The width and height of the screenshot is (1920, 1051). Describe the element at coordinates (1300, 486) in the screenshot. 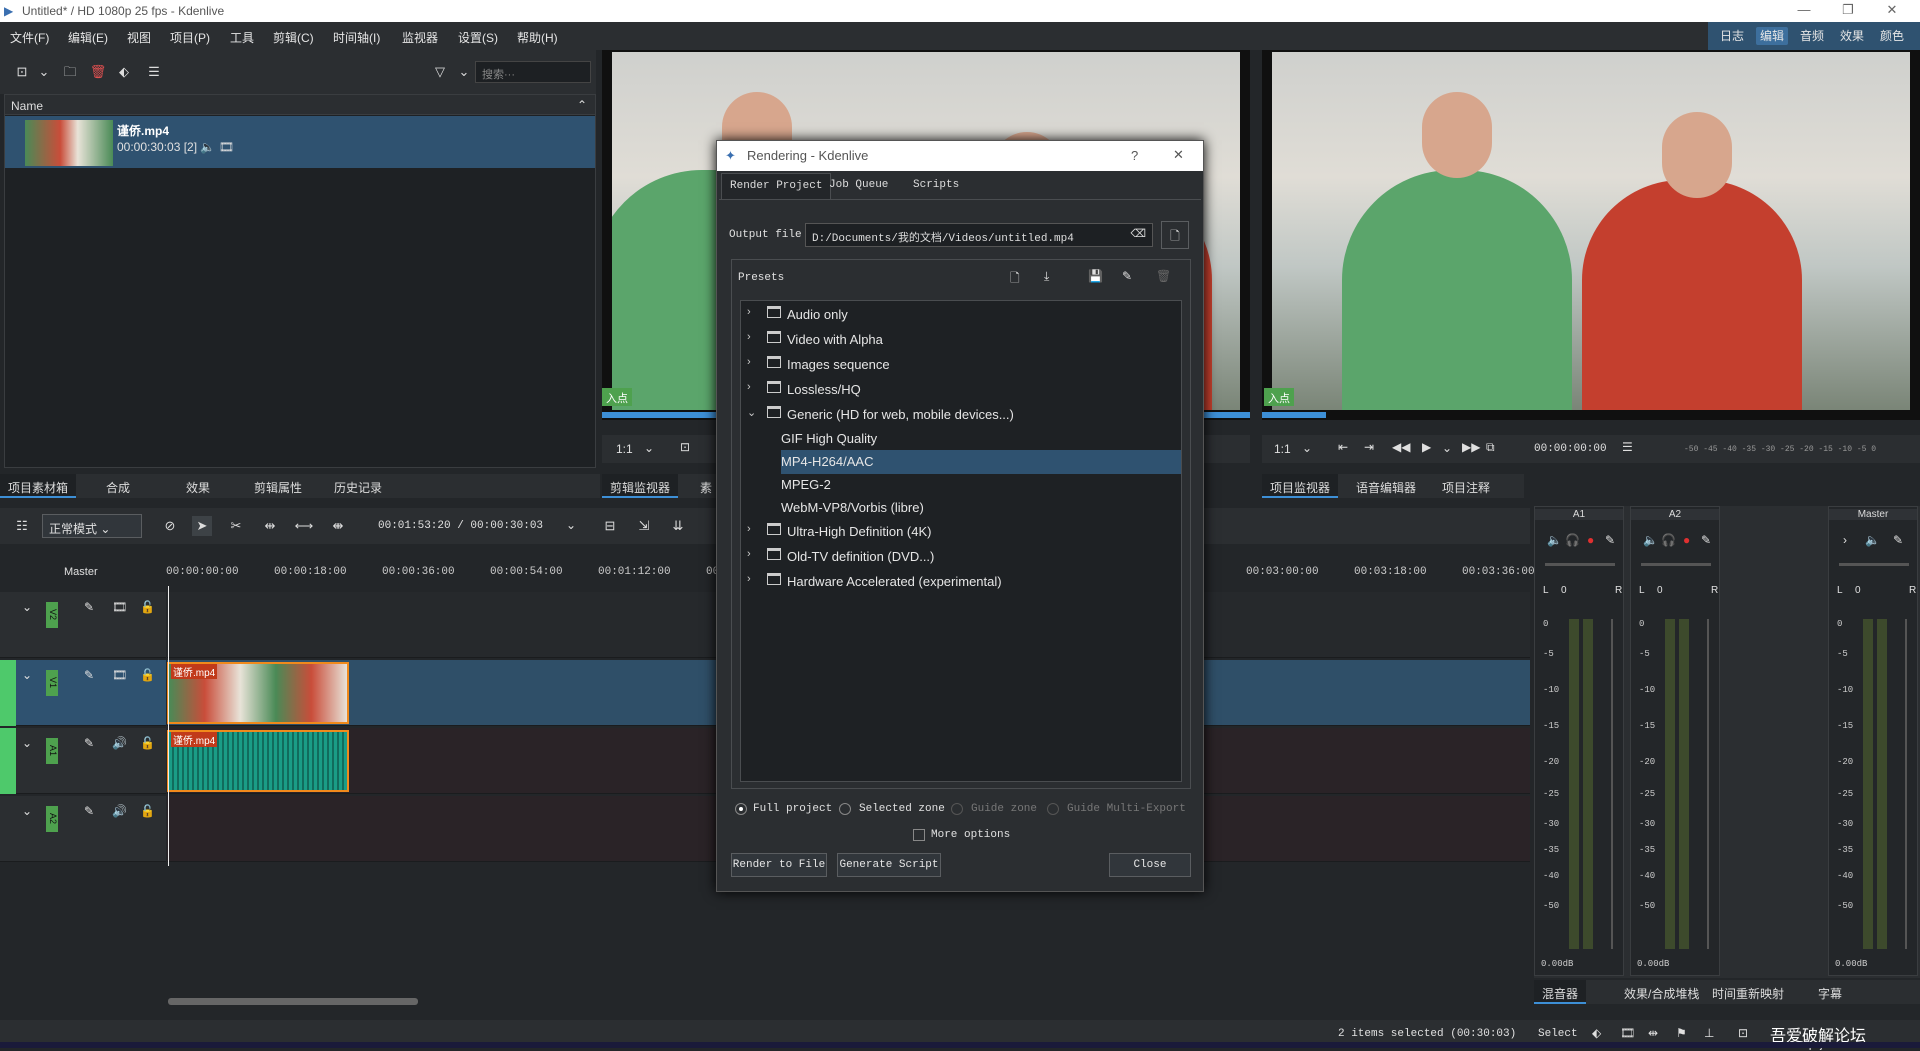

I see `tab-project-monitor: 项目监视器` at that location.